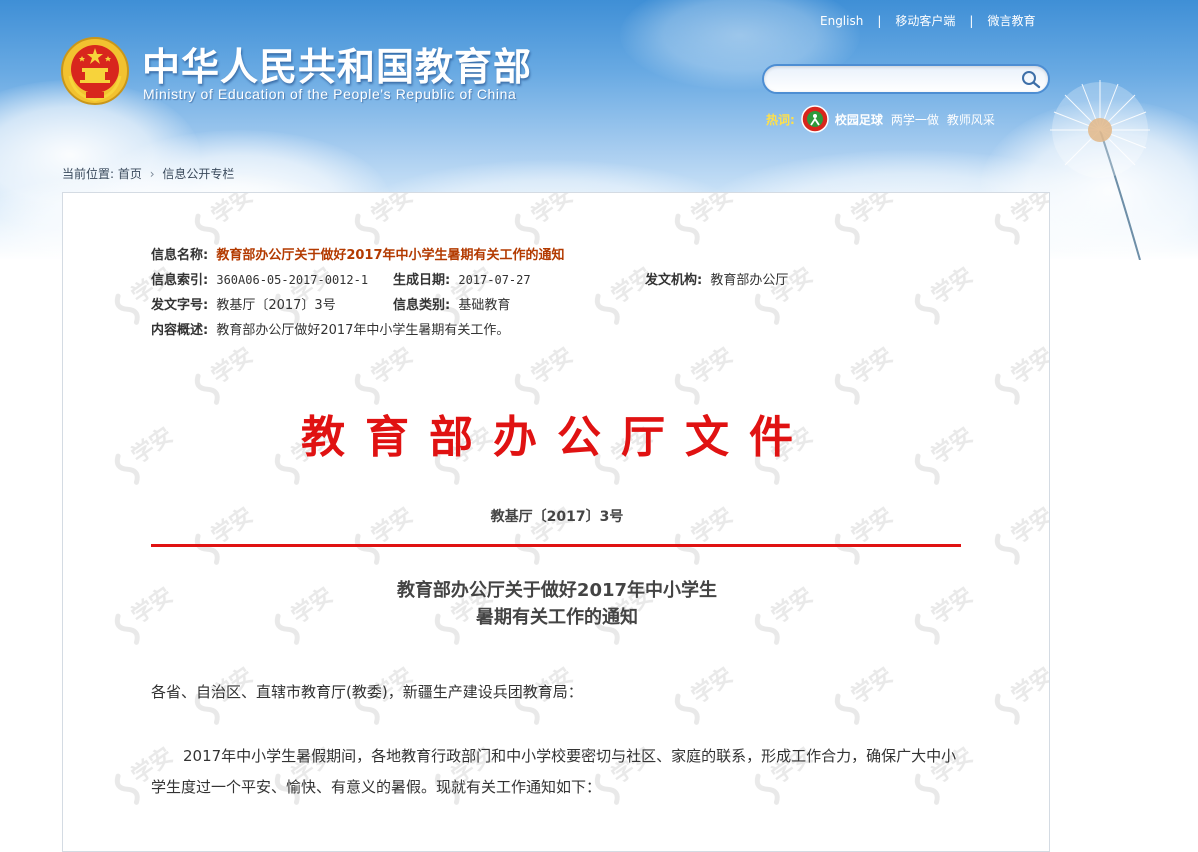  Describe the element at coordinates (749, 280) in the screenshot. I see `meta-org-value: 教育部办公厅` at that location.